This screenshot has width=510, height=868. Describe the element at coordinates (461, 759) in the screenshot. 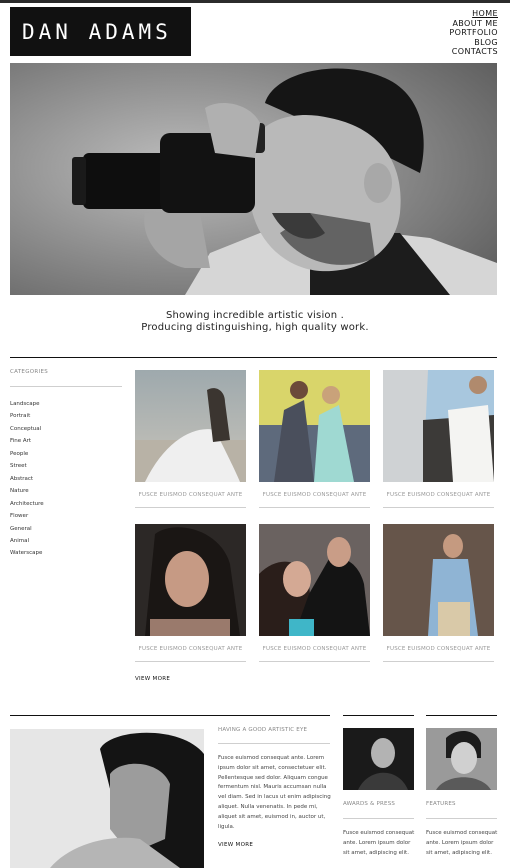

I see `features-photo` at that location.